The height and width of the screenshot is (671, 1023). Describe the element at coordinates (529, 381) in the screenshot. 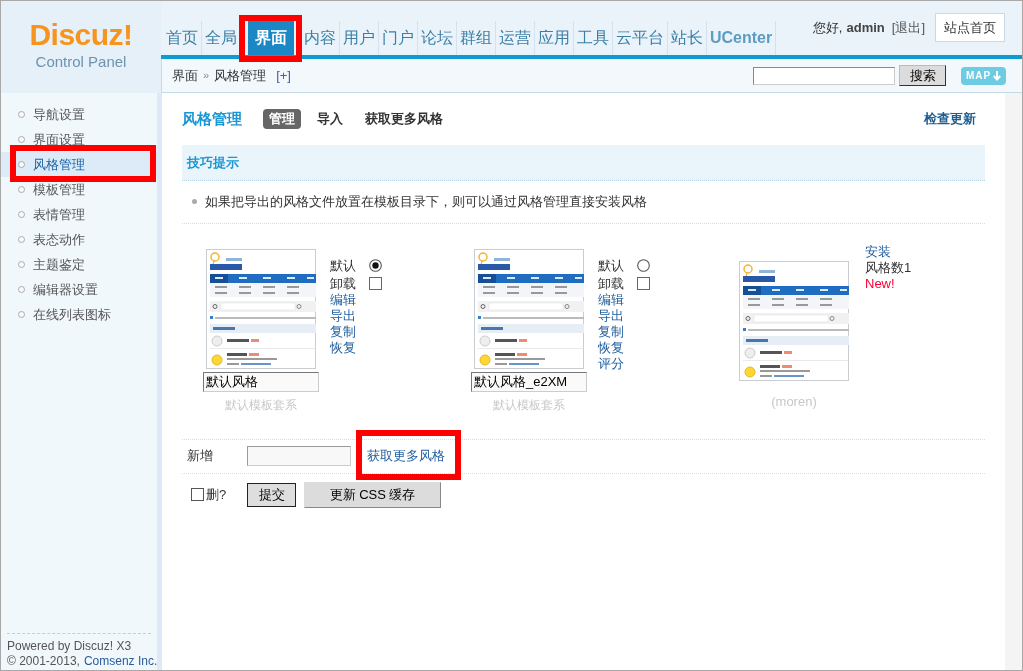

I see `style-name-field: 默认风格_e2XM` at that location.